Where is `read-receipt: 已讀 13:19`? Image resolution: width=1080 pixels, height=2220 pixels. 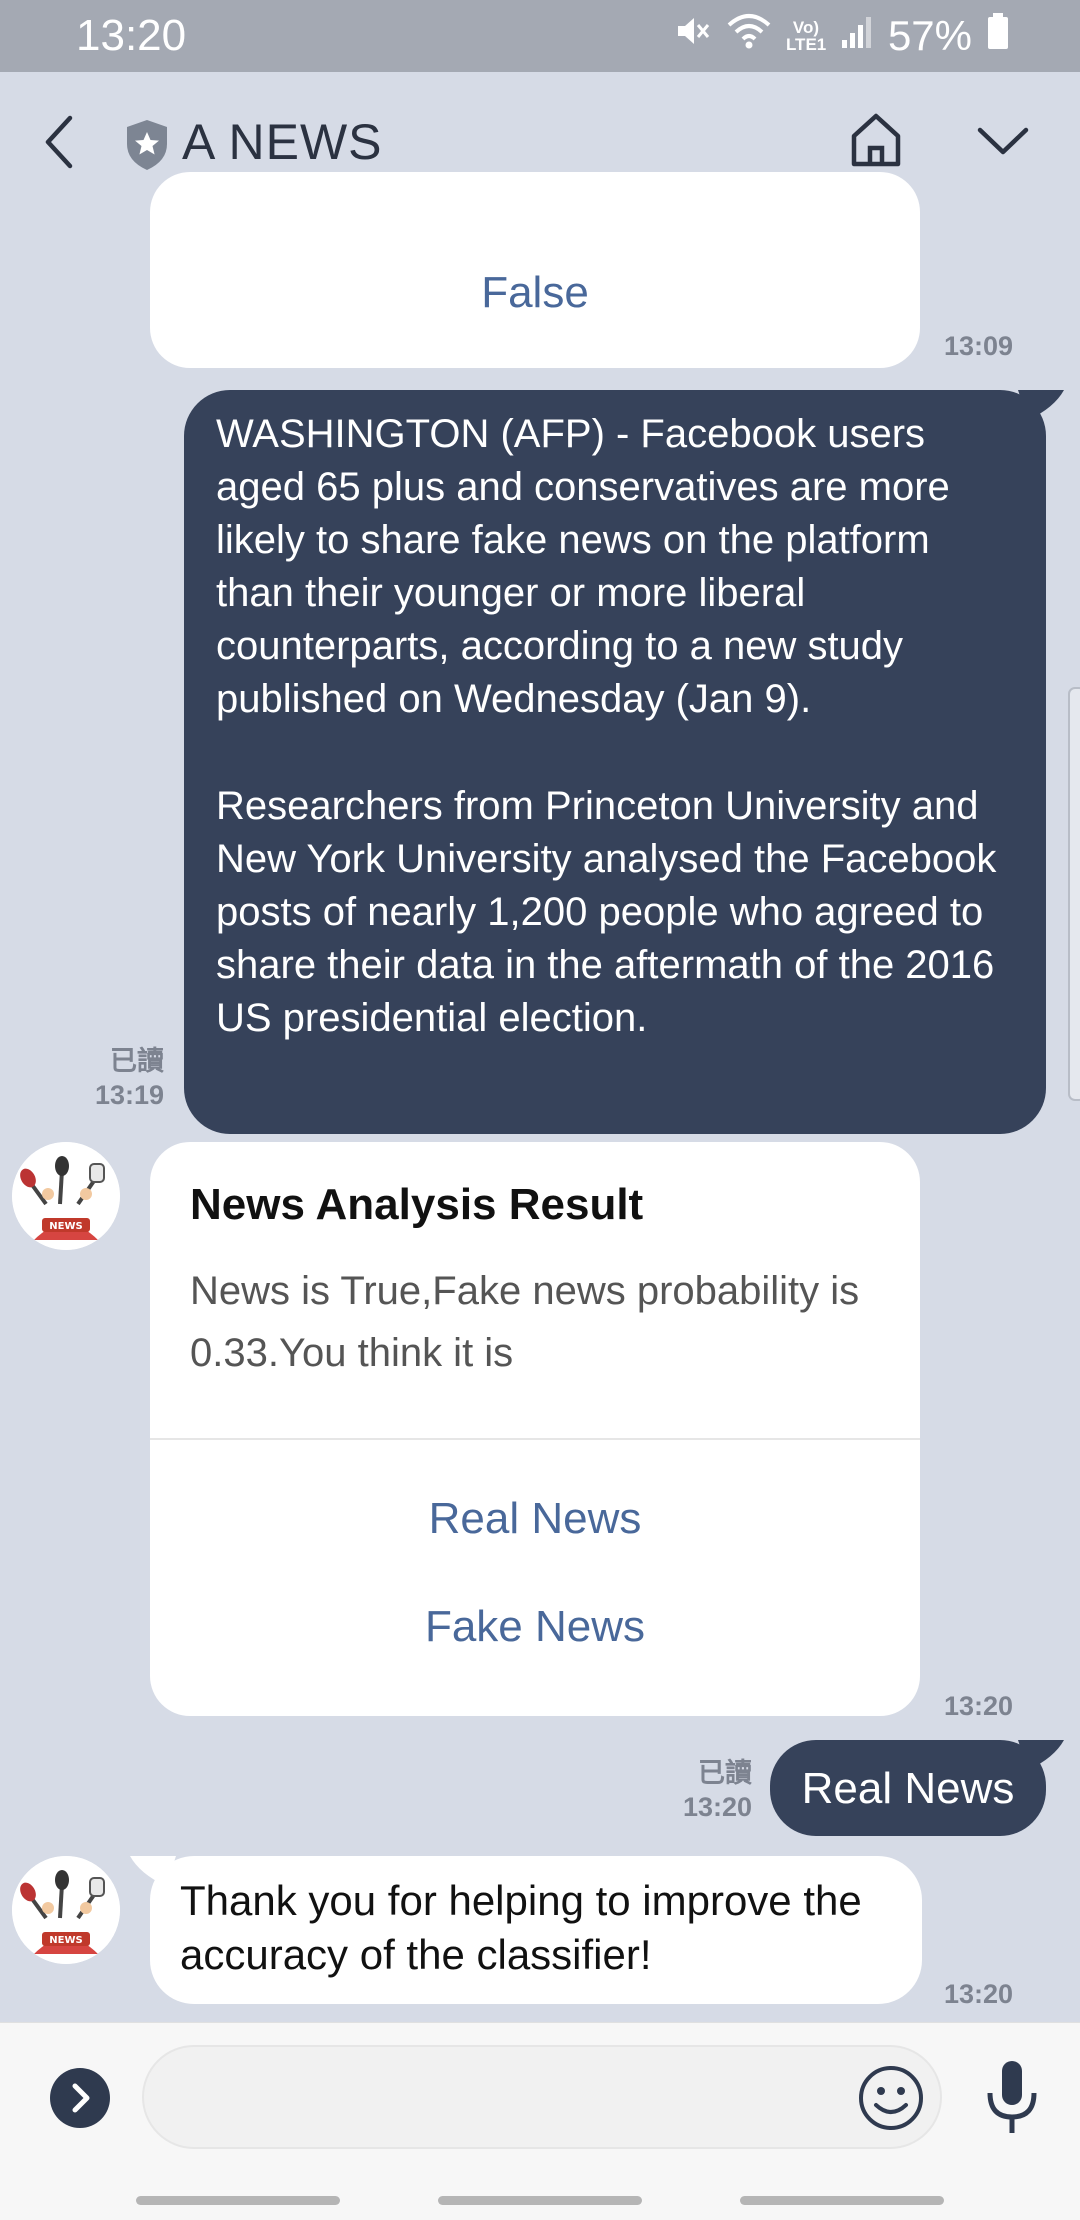 read-receipt: 已讀 13:19 is located at coordinates (112, 1078).